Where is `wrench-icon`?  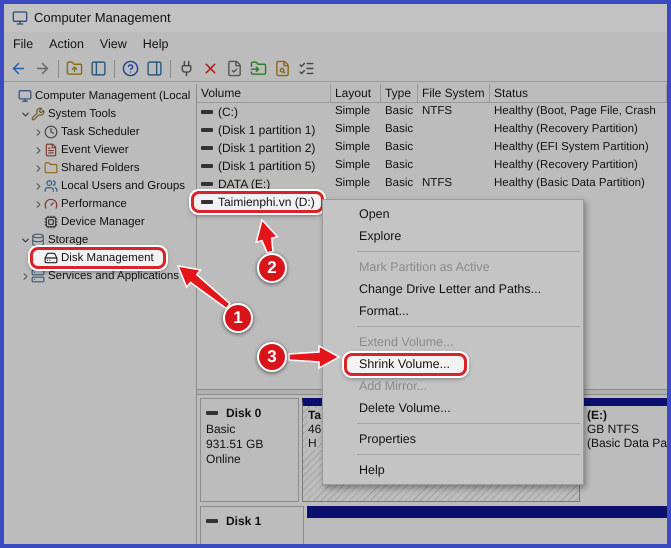 wrench-icon is located at coordinates (38, 114).